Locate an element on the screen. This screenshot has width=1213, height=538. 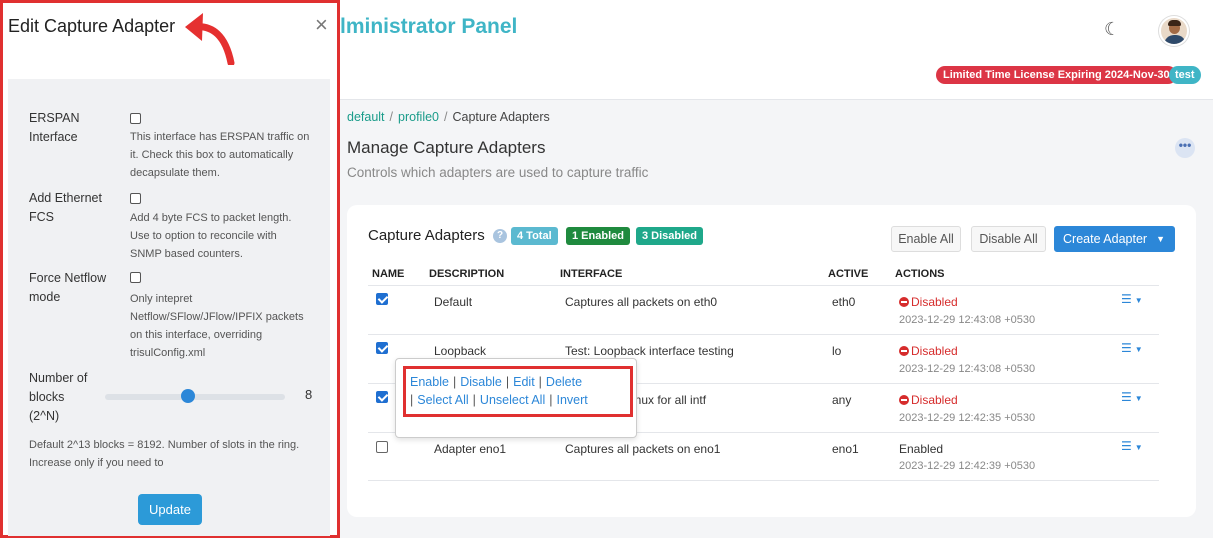
blocks-slider-track is located at coordinates (195, 397).